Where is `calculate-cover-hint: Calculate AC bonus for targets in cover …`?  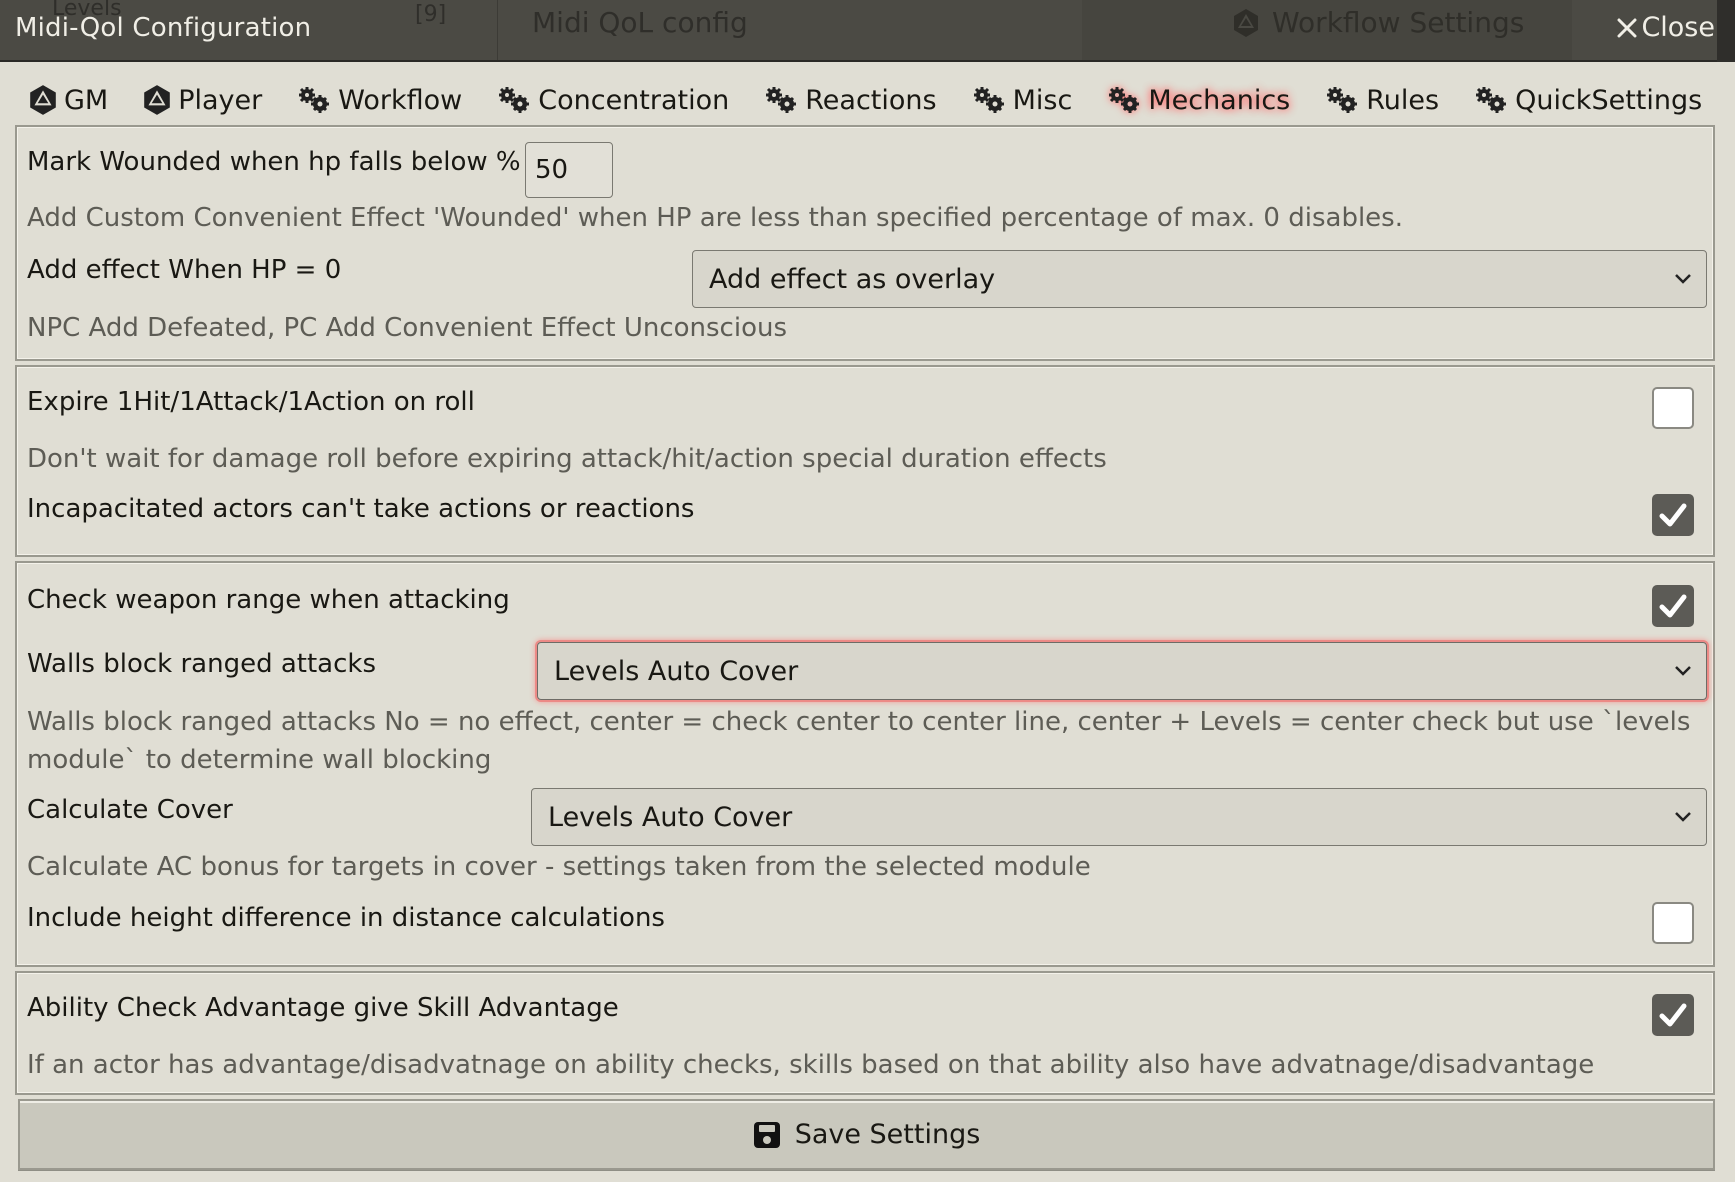 calculate-cover-hint: Calculate AC bonus for targets in cover … is located at coordinates (559, 867).